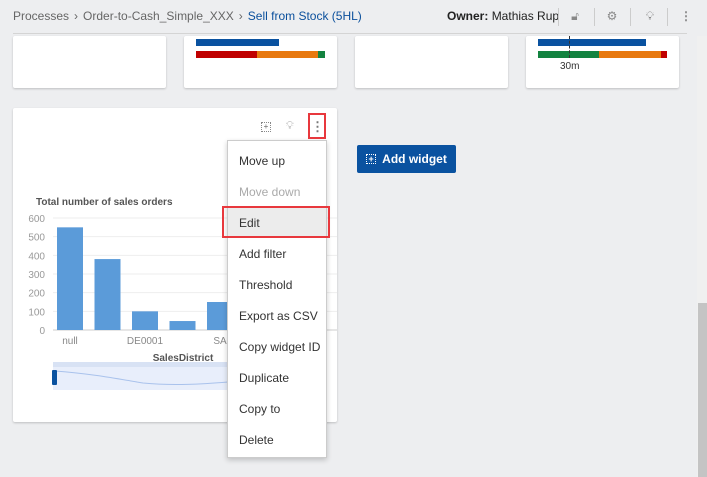 Image resolution: width=707 pixels, height=477 pixels. Describe the element at coordinates (277, 285) in the screenshot. I see `menu-item-threshold: Threshold` at that location.